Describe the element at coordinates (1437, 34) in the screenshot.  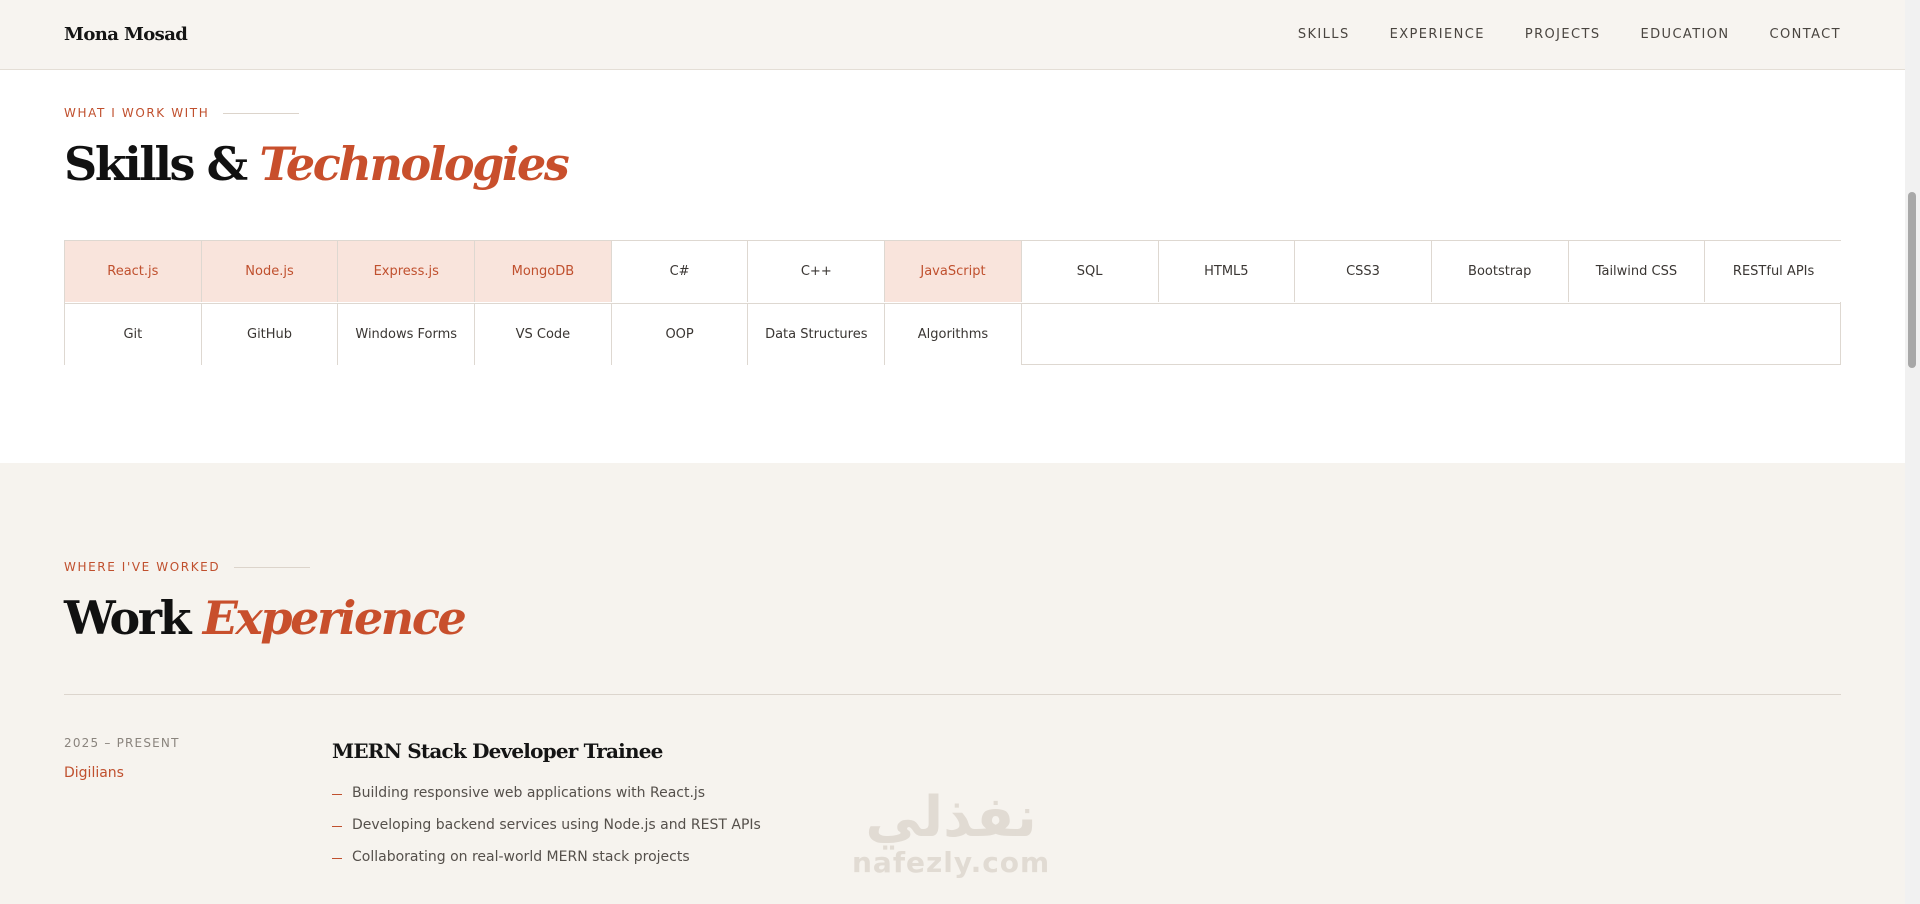
I see `nav-link-experience: EXPERIENCE` at that location.